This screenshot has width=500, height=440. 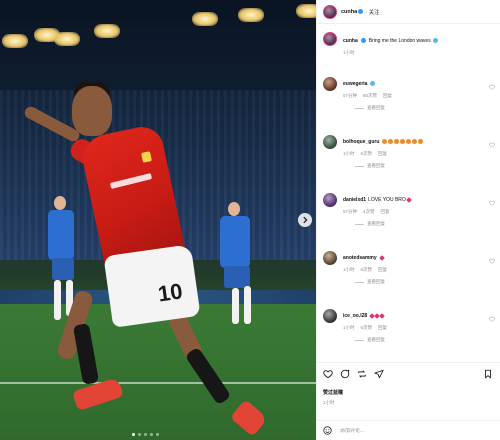 What do you see at coordinates (328, 374) in the screenshot?
I see `heart-icon` at bounding box center [328, 374].